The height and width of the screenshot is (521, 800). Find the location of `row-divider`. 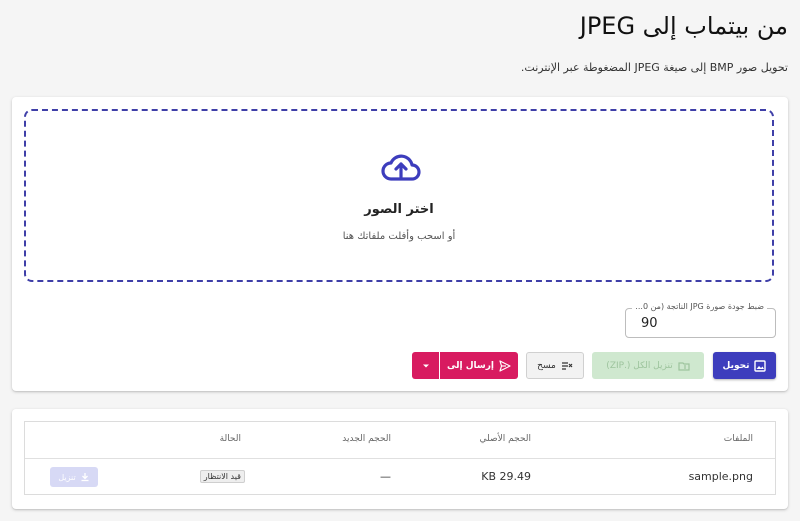

row-divider is located at coordinates (400, 458).